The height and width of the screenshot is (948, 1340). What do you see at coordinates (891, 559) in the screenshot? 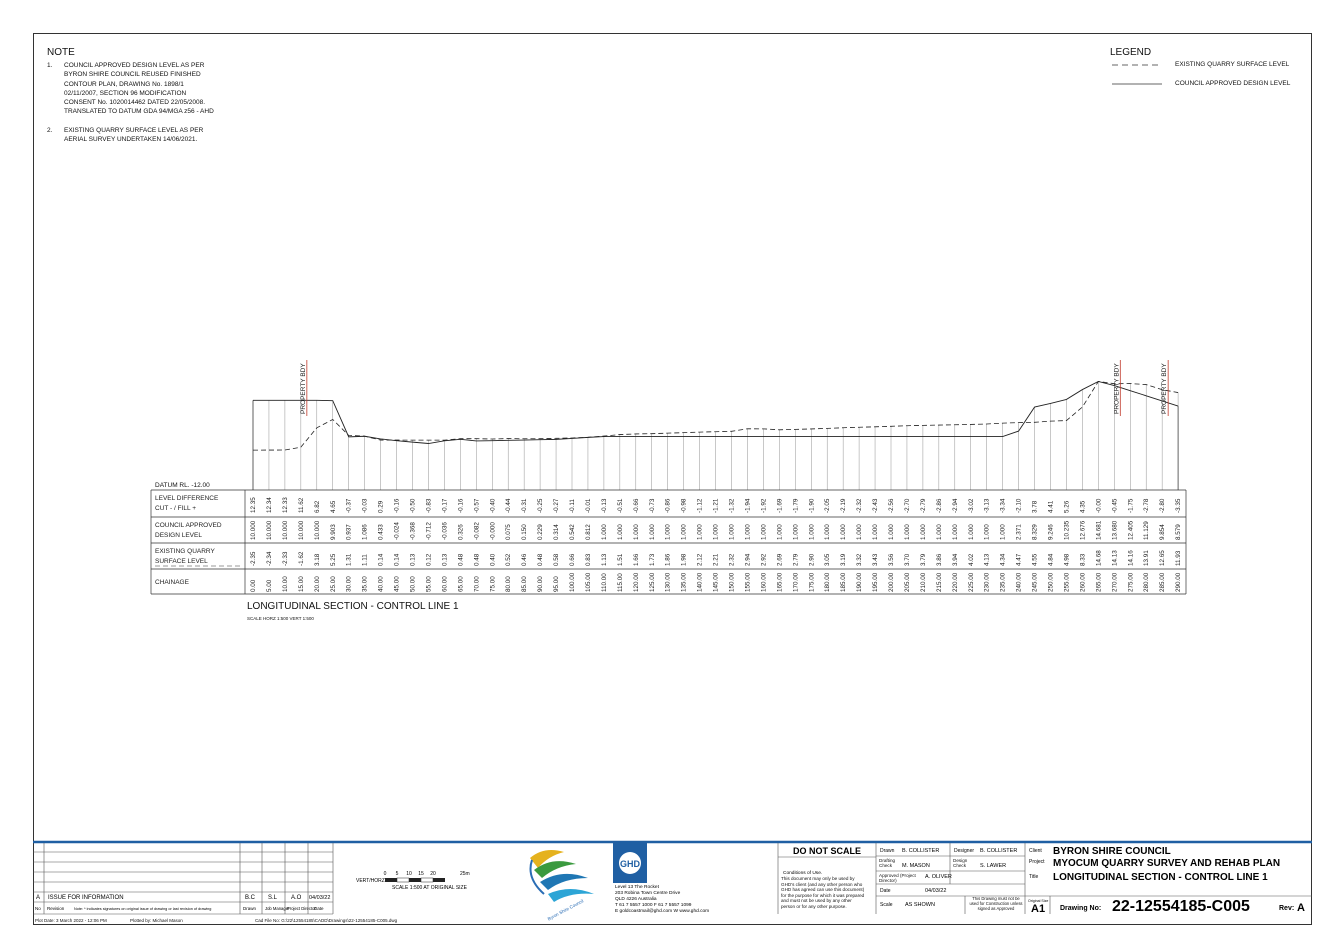
I see `existing-level-value: 3.56` at bounding box center [891, 559].